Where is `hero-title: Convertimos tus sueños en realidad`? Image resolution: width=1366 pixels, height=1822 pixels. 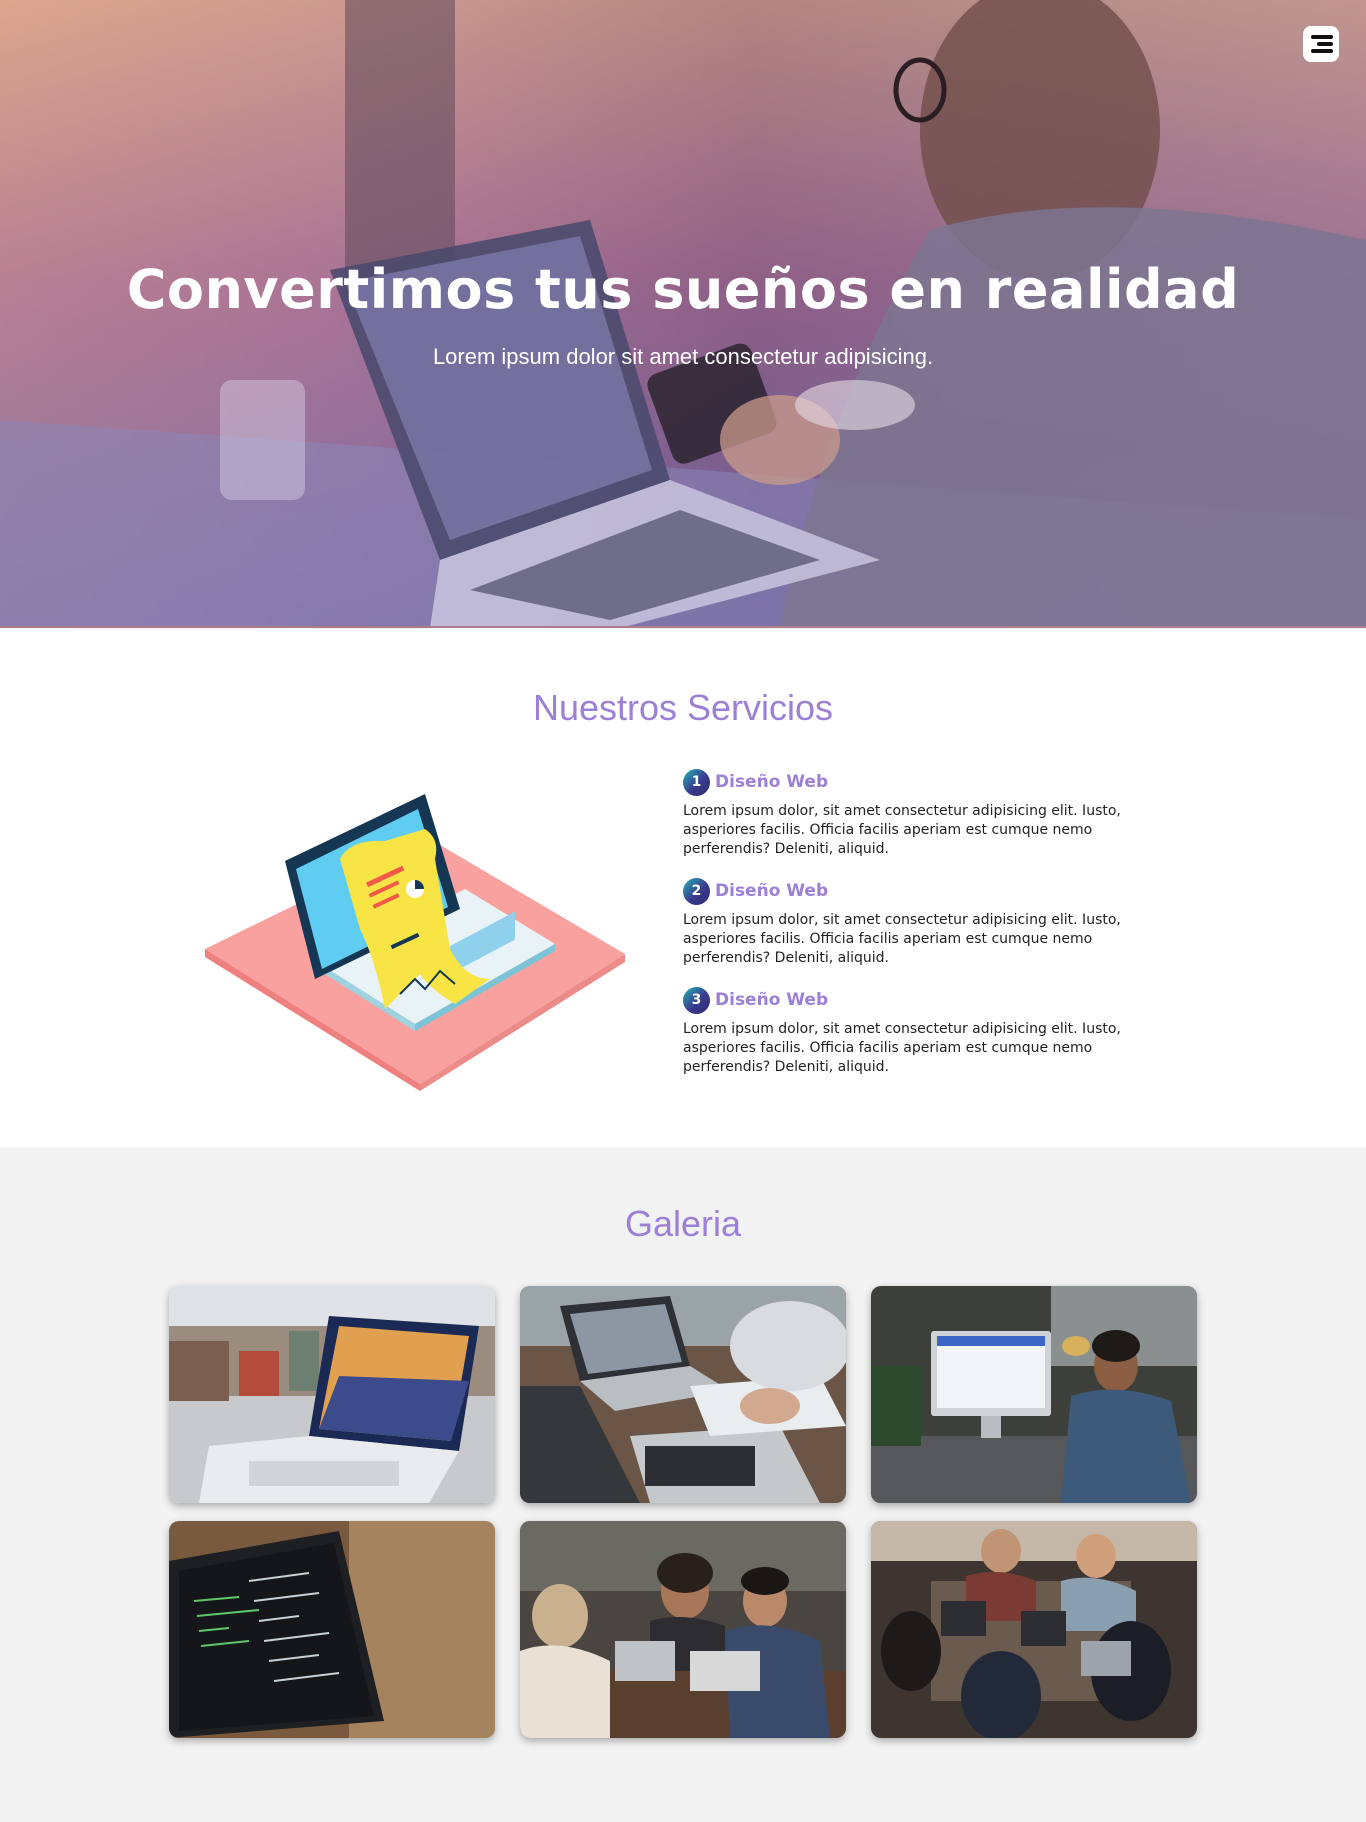
hero-title: Convertimos tus sueños en realidad is located at coordinates (683, 289).